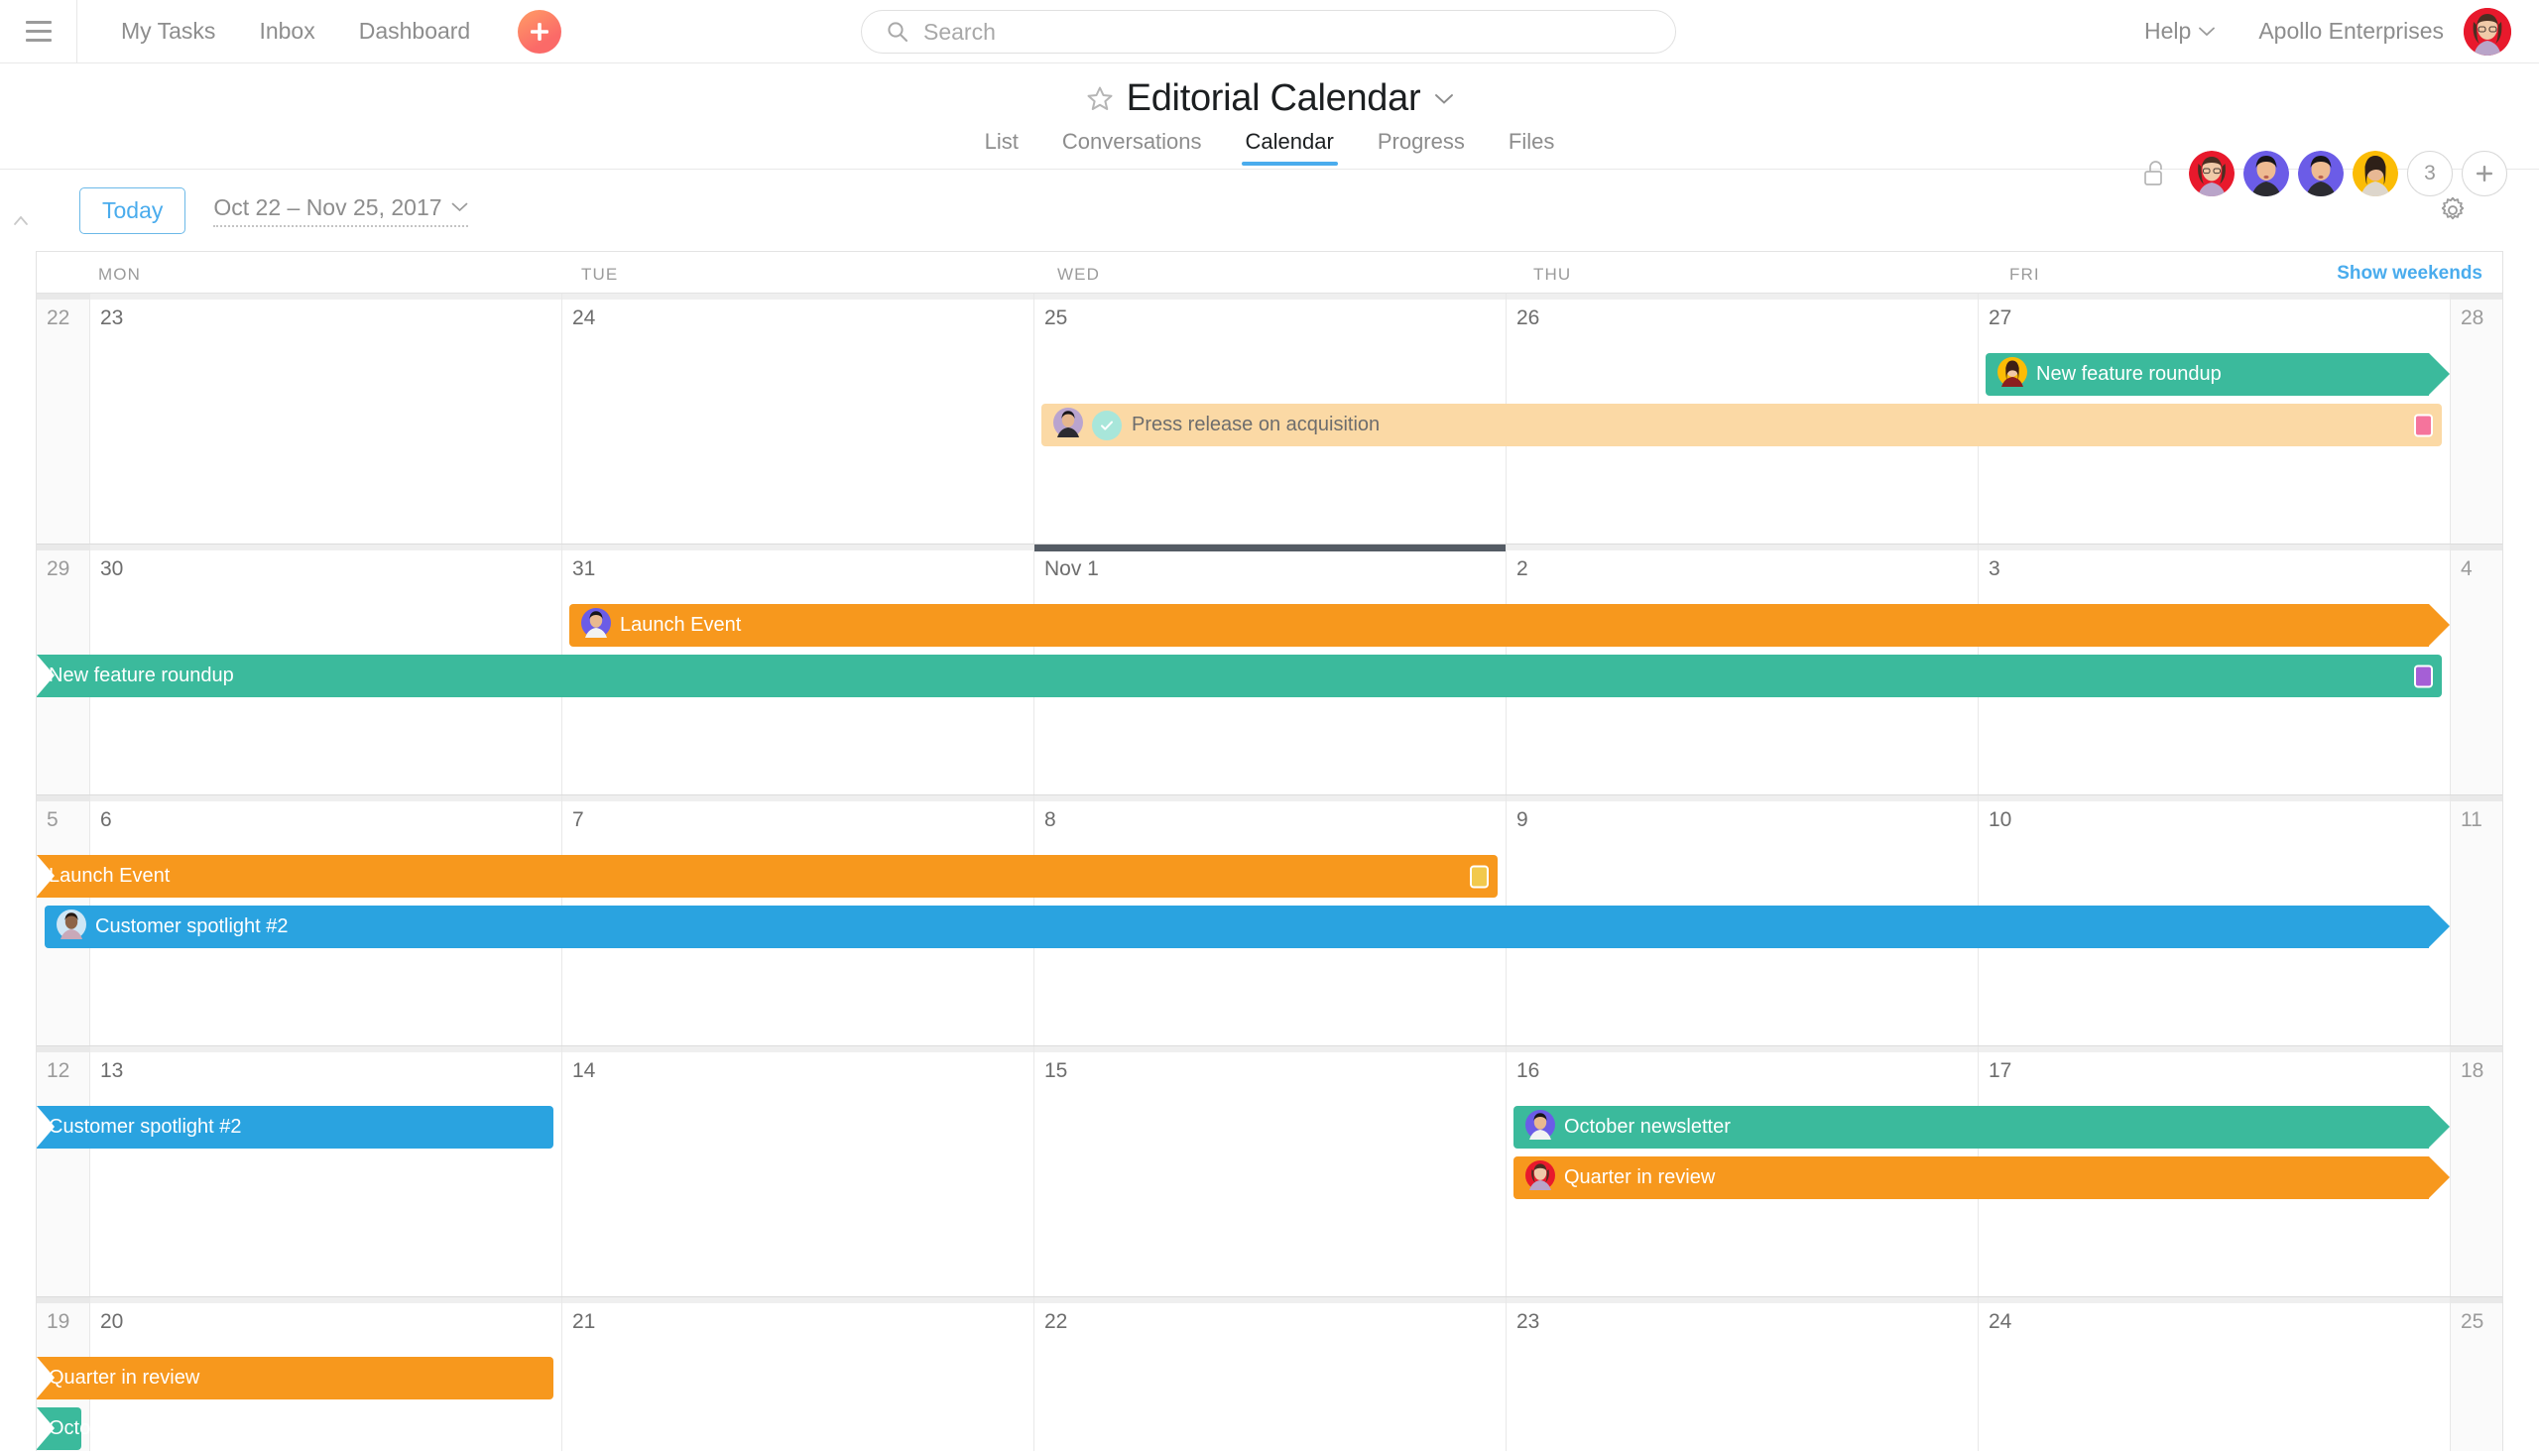 The width and height of the screenshot is (2539, 1456). What do you see at coordinates (2472, 317) in the screenshot?
I see `day-number: 28` at bounding box center [2472, 317].